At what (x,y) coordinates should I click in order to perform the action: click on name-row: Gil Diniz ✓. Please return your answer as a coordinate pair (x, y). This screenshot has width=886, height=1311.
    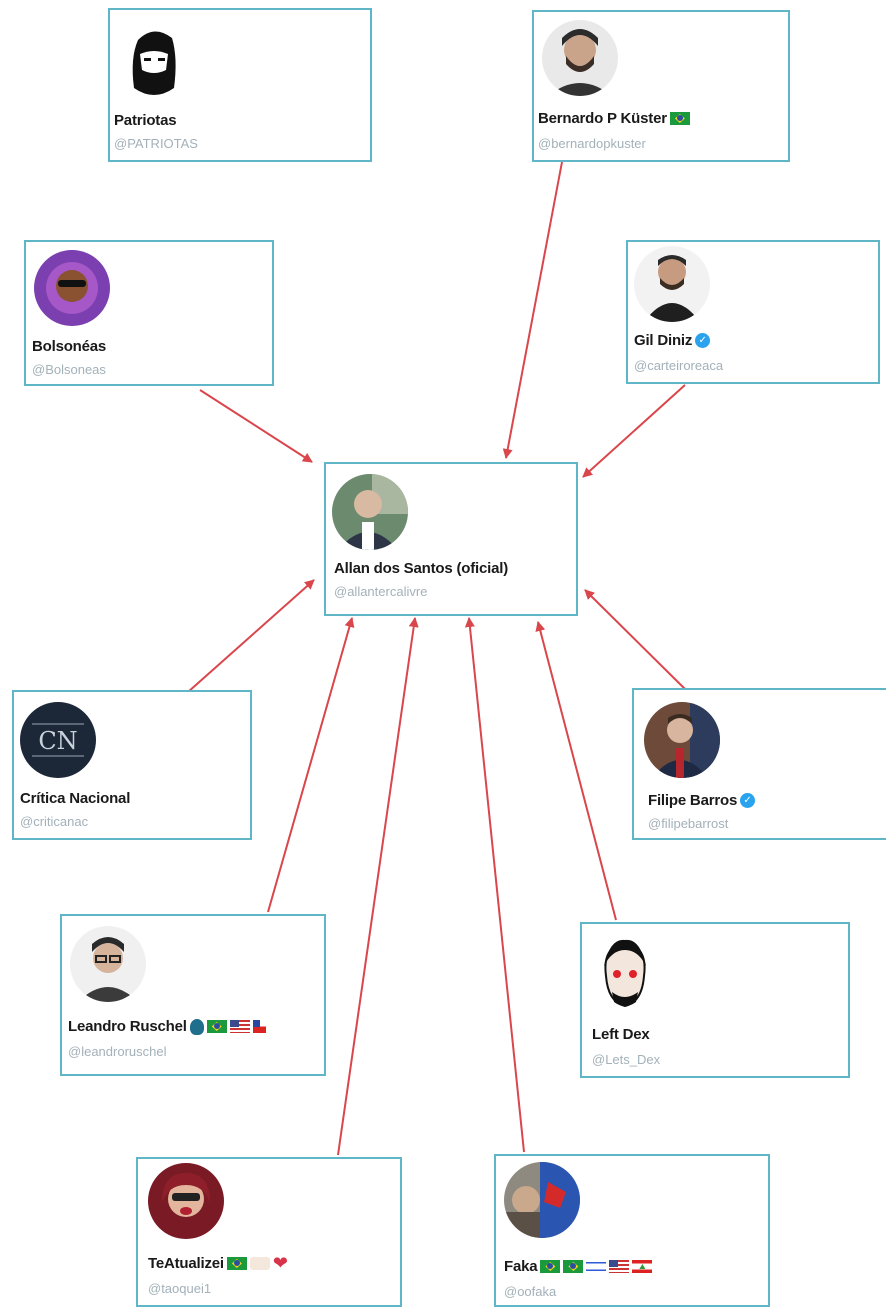
    Looking at the image, I should click on (672, 340).